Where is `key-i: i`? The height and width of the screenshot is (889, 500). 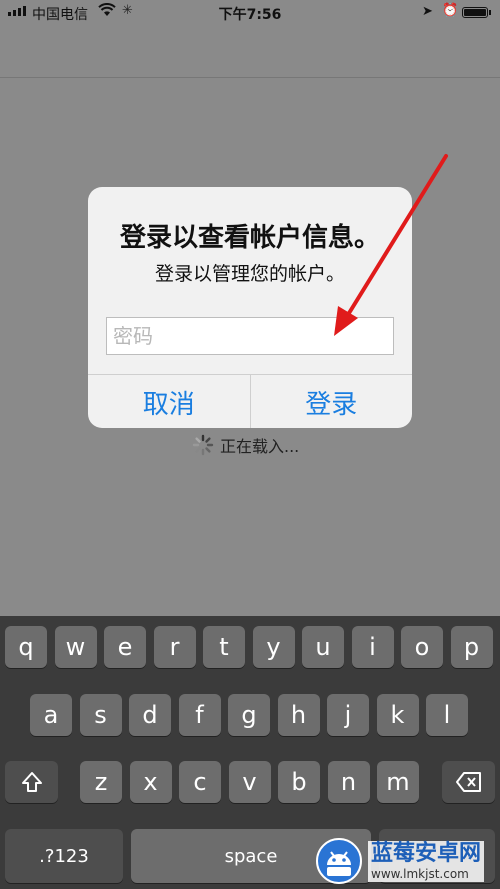 key-i: i is located at coordinates (372, 647).